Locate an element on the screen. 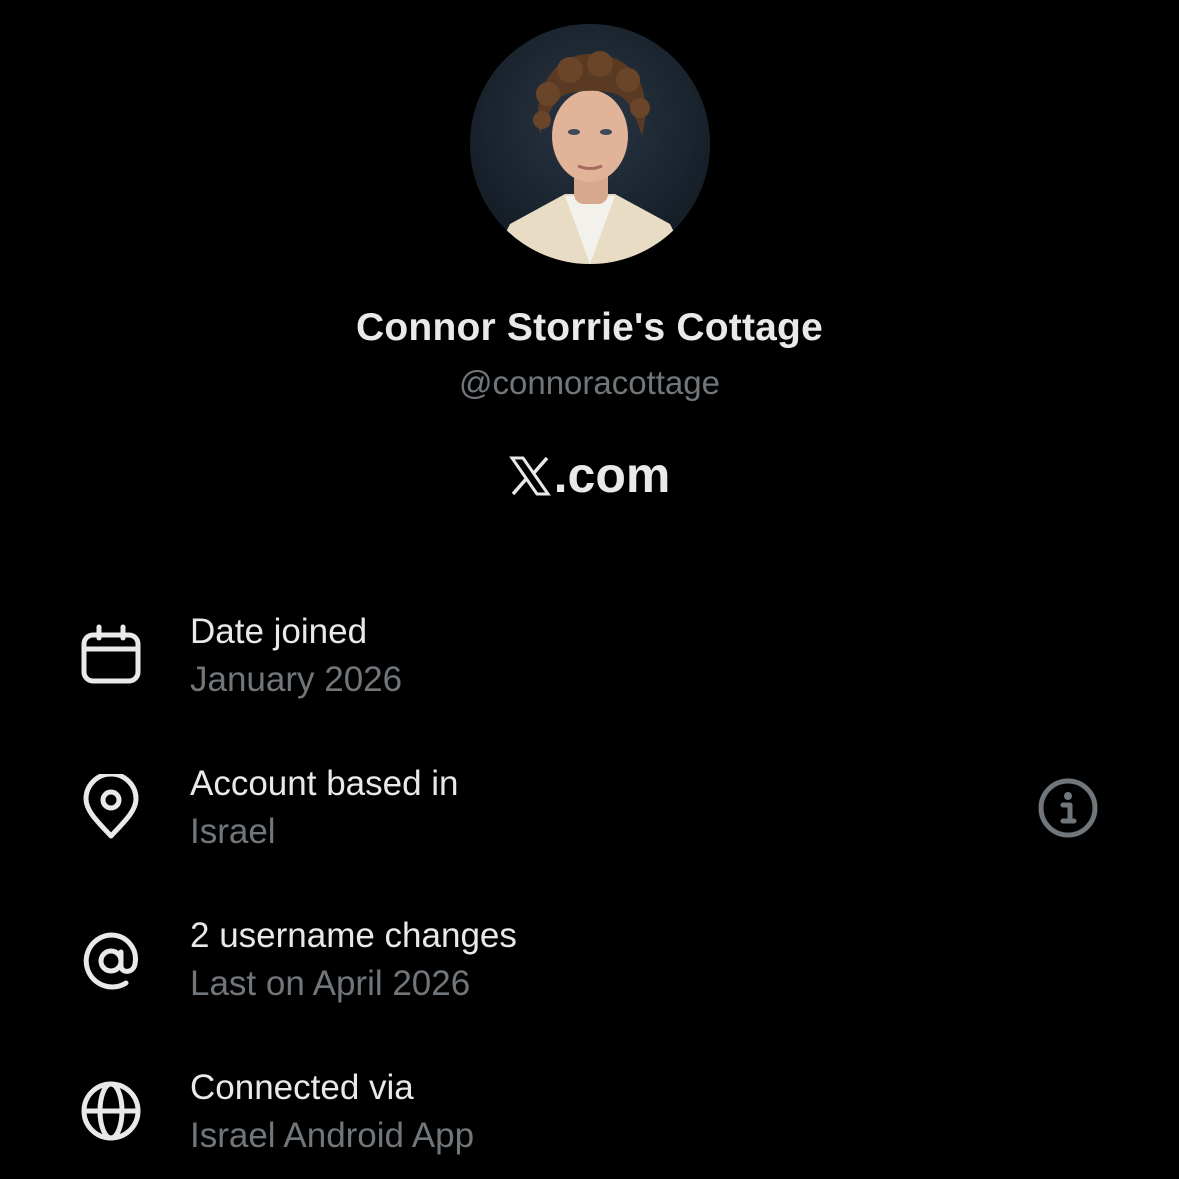 Image resolution: width=1179 pixels, height=1179 pixels. at-sign-icon is located at coordinates (111, 961).